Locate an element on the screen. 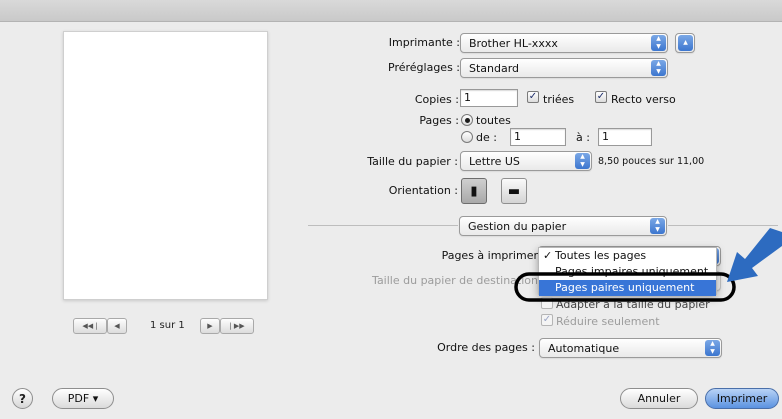 The image size is (782, 419). highlight-outline is located at coordinates (625, 287).